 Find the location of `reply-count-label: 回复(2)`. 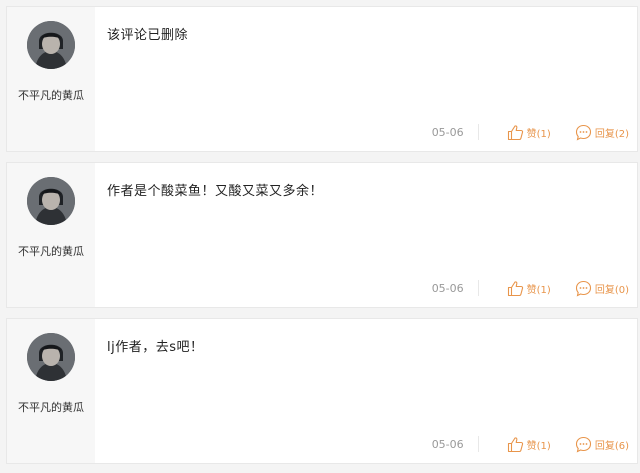

reply-count-label: 回复(2) is located at coordinates (611, 134).